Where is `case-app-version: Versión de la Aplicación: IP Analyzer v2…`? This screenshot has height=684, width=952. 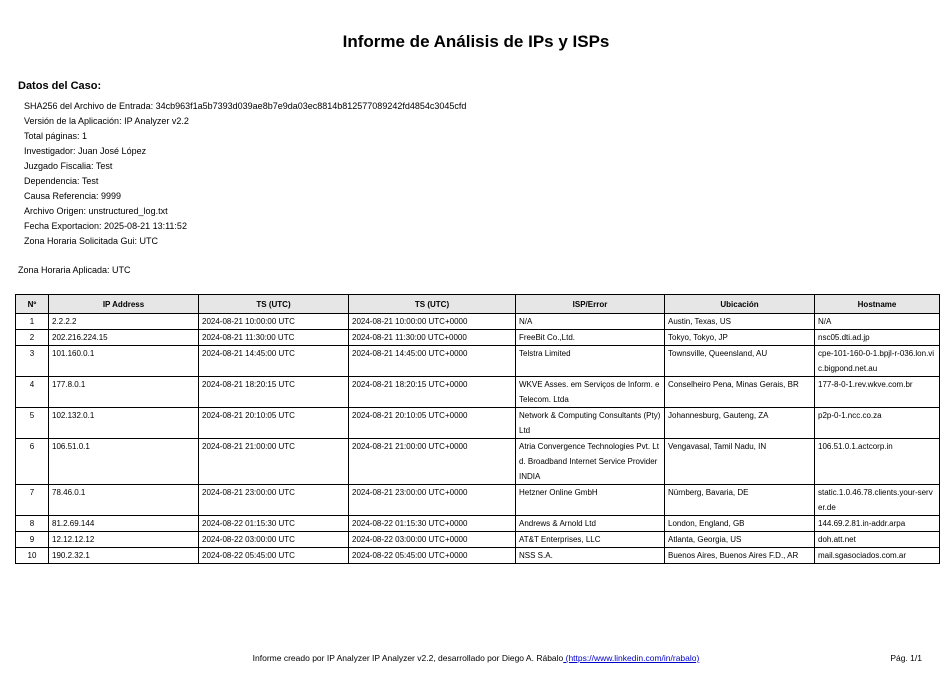 case-app-version: Versión de la Aplicación: IP Analyzer v2… is located at coordinates (106, 121).